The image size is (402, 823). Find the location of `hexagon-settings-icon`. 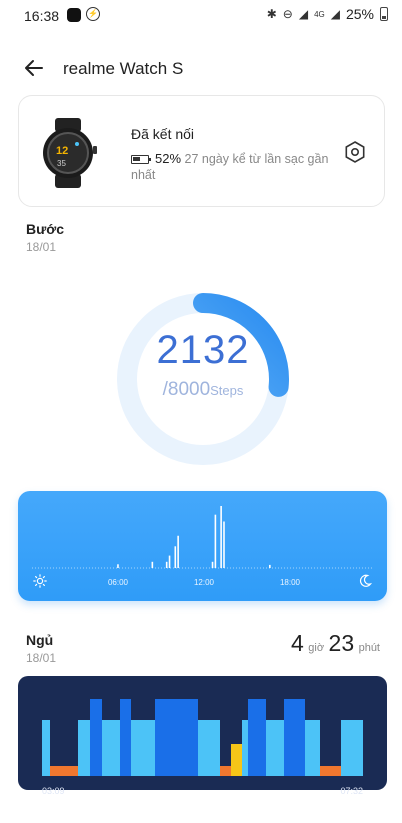

hexagon-settings-icon is located at coordinates (355, 152).